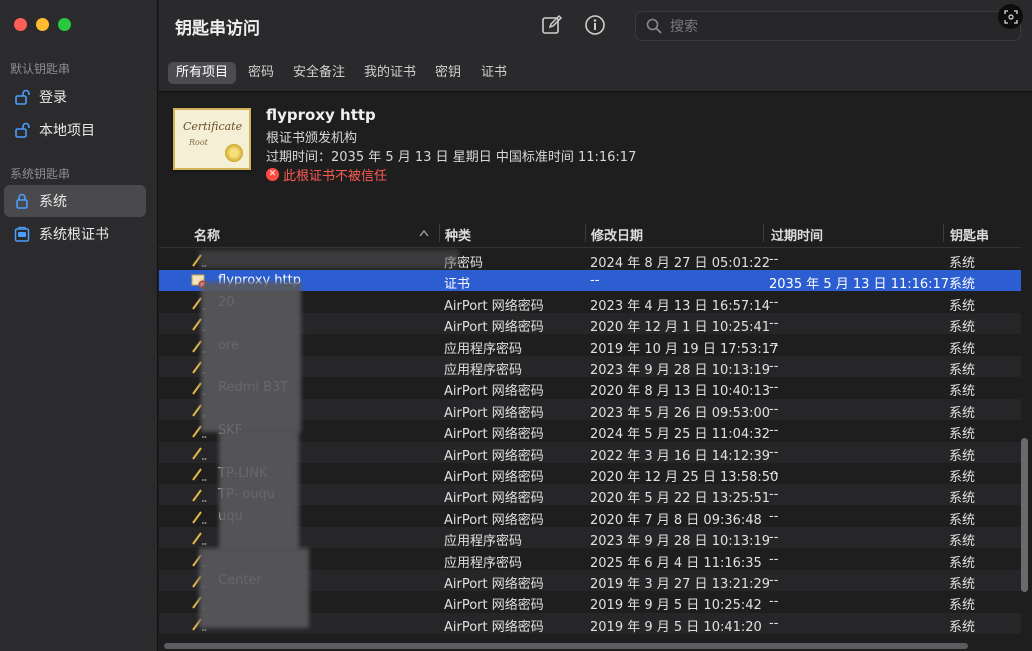  Describe the element at coordinates (64, 24) in the screenshot. I see `zoom-window-button` at that location.